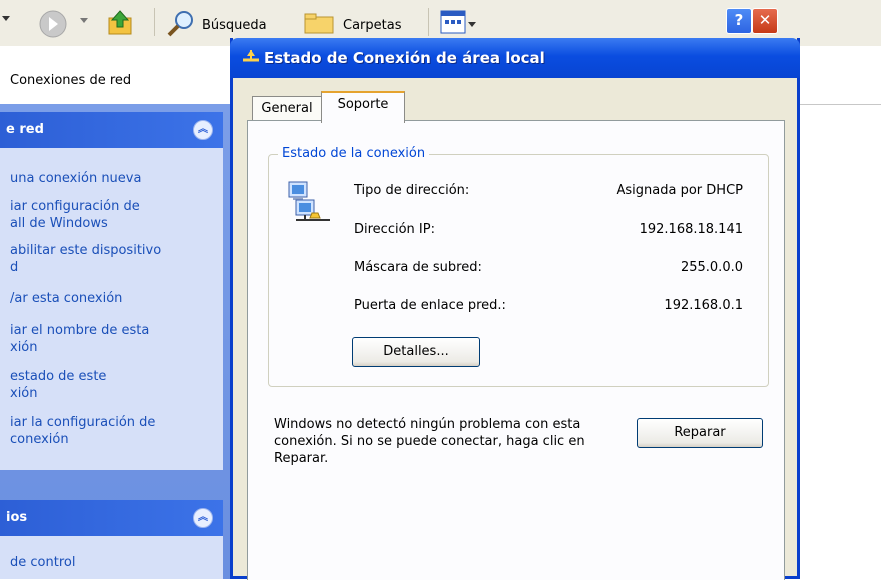 This screenshot has width=881, height=580. What do you see at coordinates (287, 108) in the screenshot?
I see `tab-general: General` at bounding box center [287, 108].